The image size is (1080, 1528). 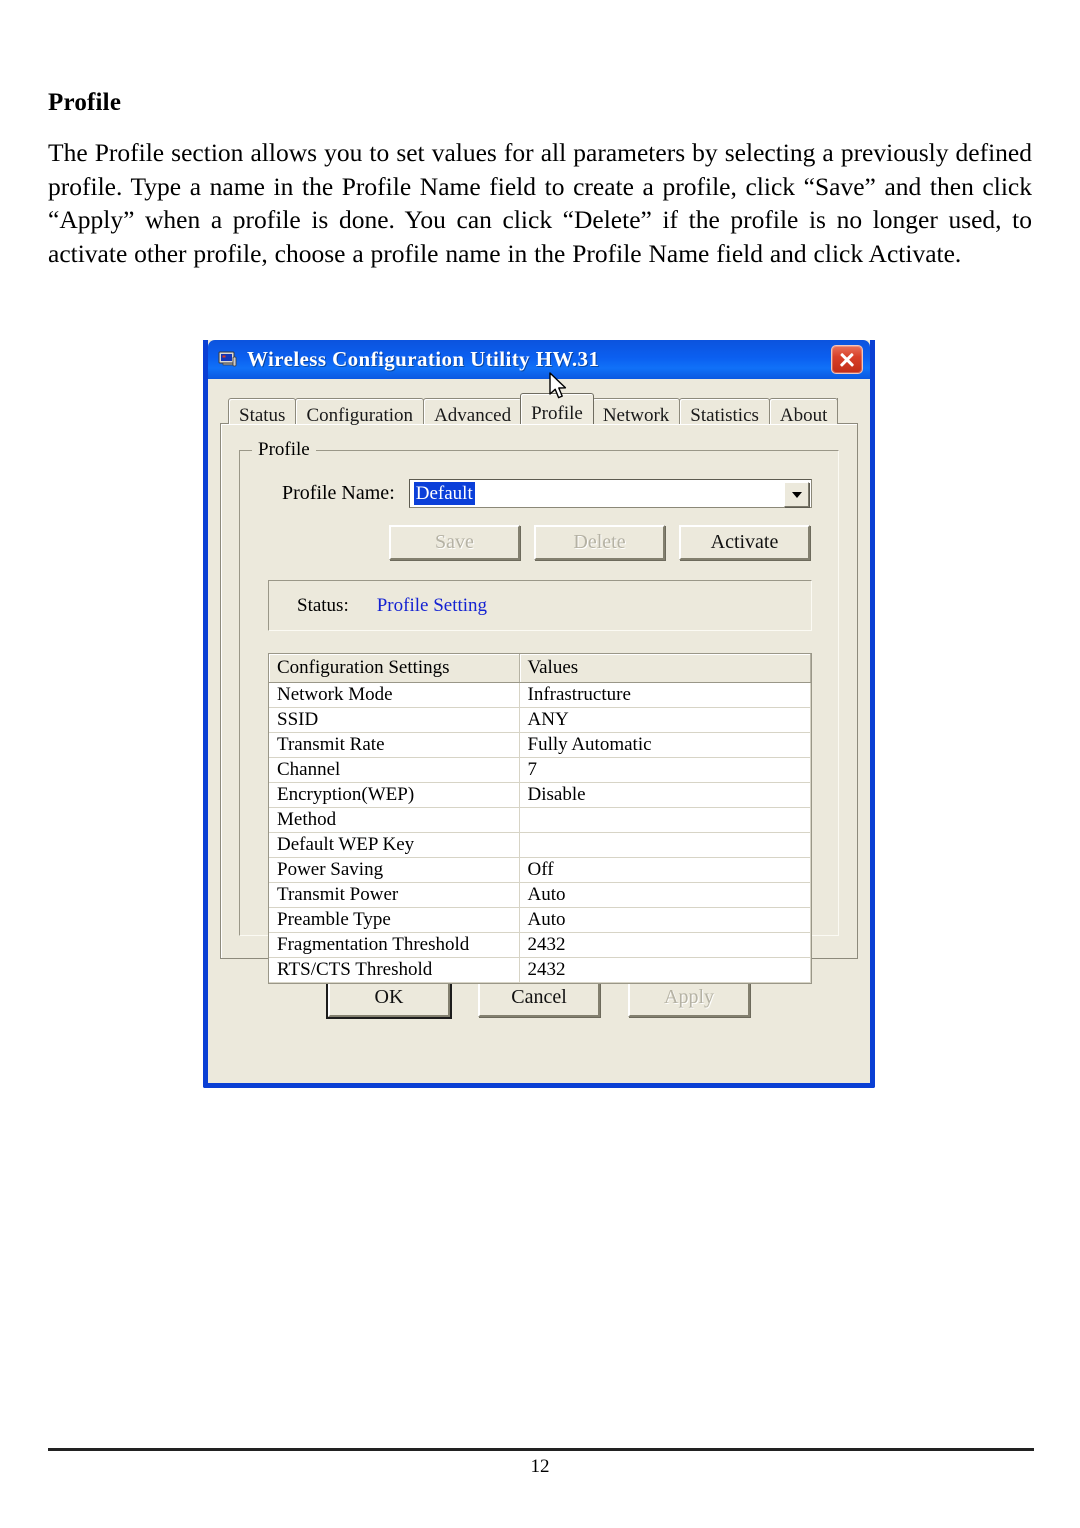 What do you see at coordinates (842, 411) in the screenshot?
I see `tab-strip-filler` at bounding box center [842, 411].